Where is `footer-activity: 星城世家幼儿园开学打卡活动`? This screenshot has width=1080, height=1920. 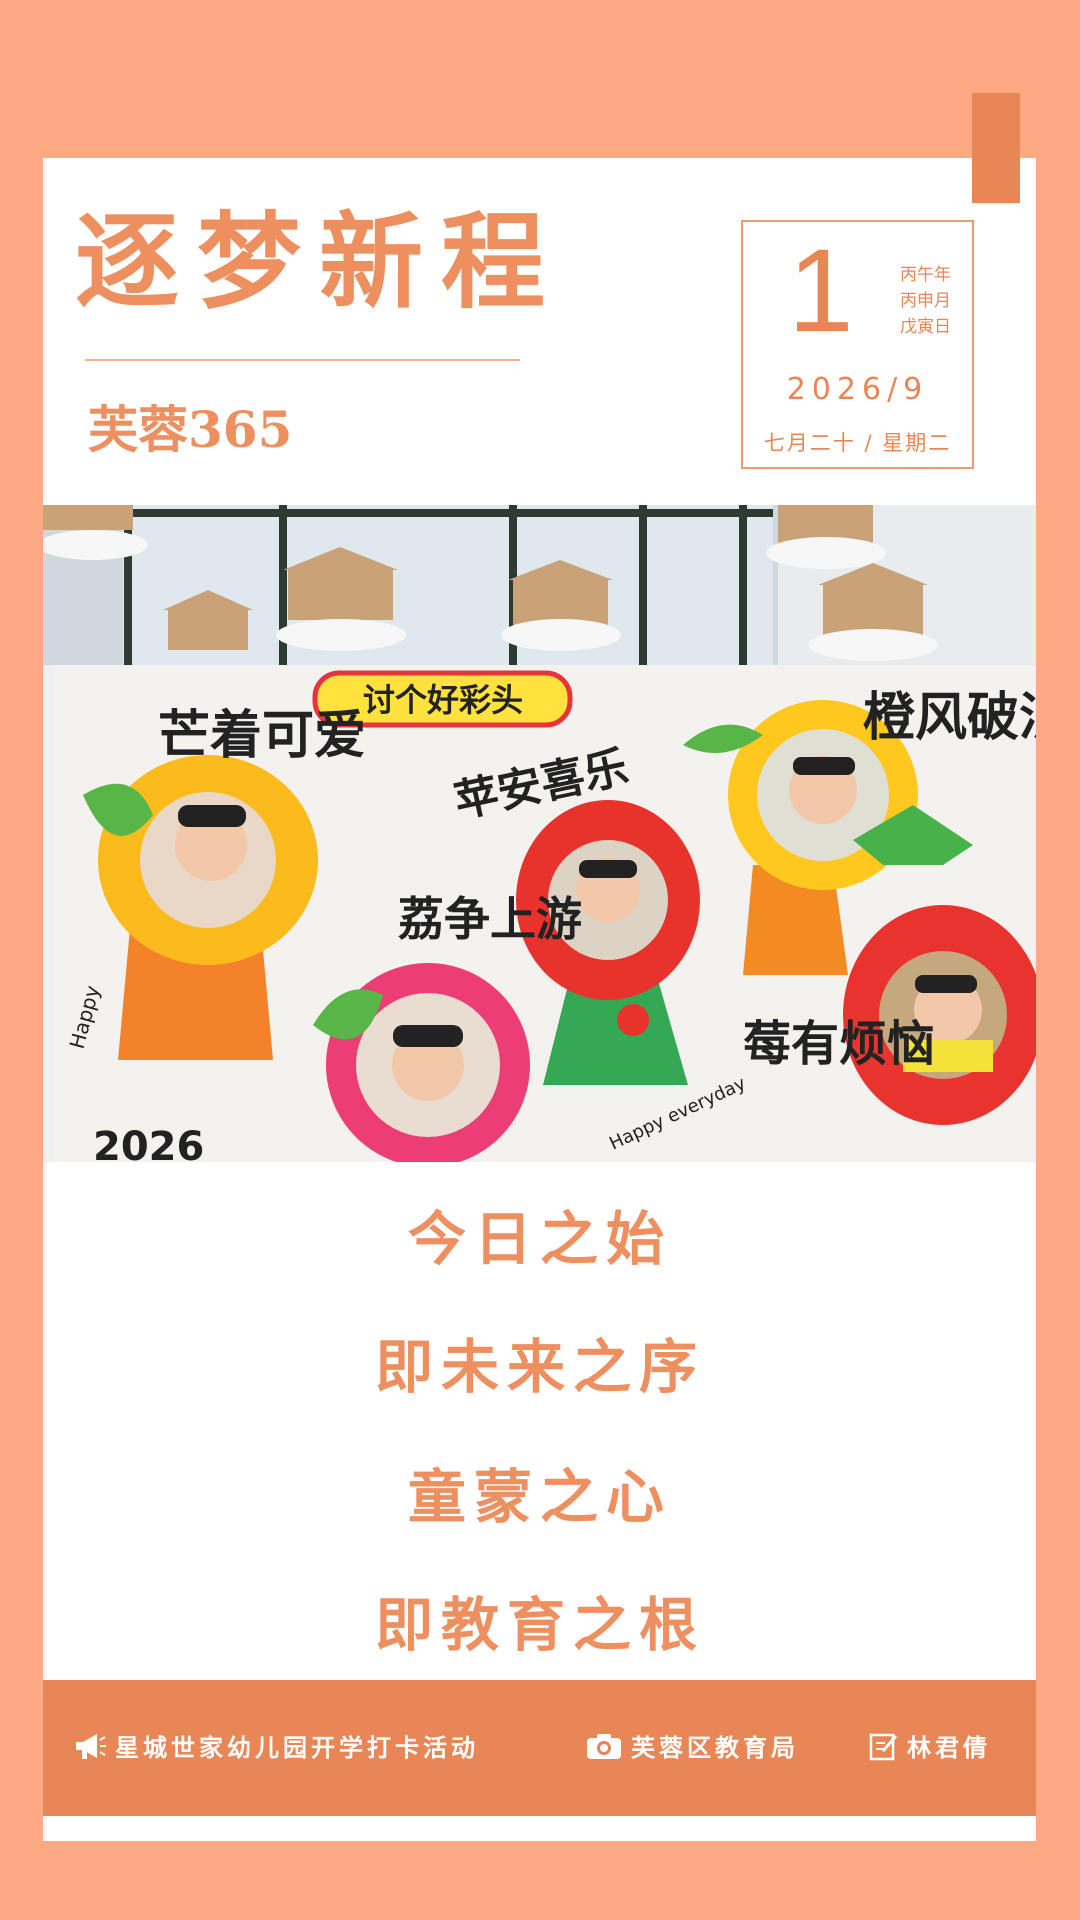
footer-activity: 星城世家幼儿园开学打卡活动 is located at coordinates (276, 1745).